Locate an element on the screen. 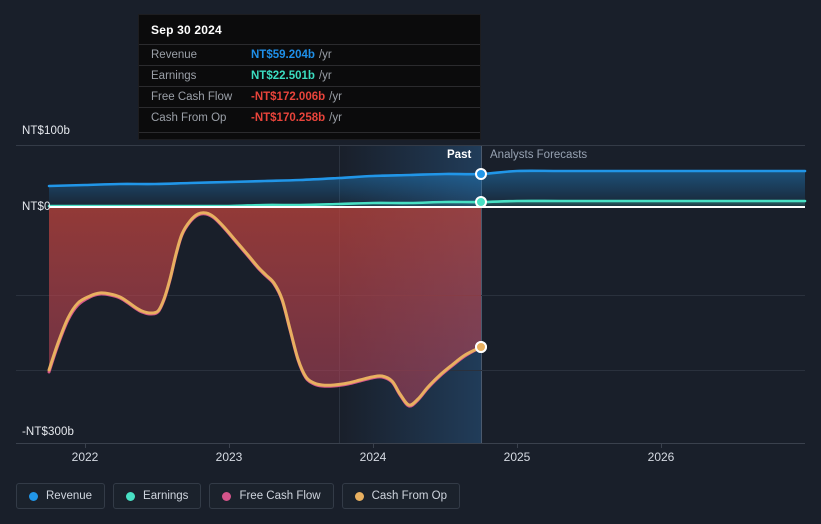 Image resolution: width=821 pixels, height=524 pixels. data-point-marker-revenue is located at coordinates (481, 174).